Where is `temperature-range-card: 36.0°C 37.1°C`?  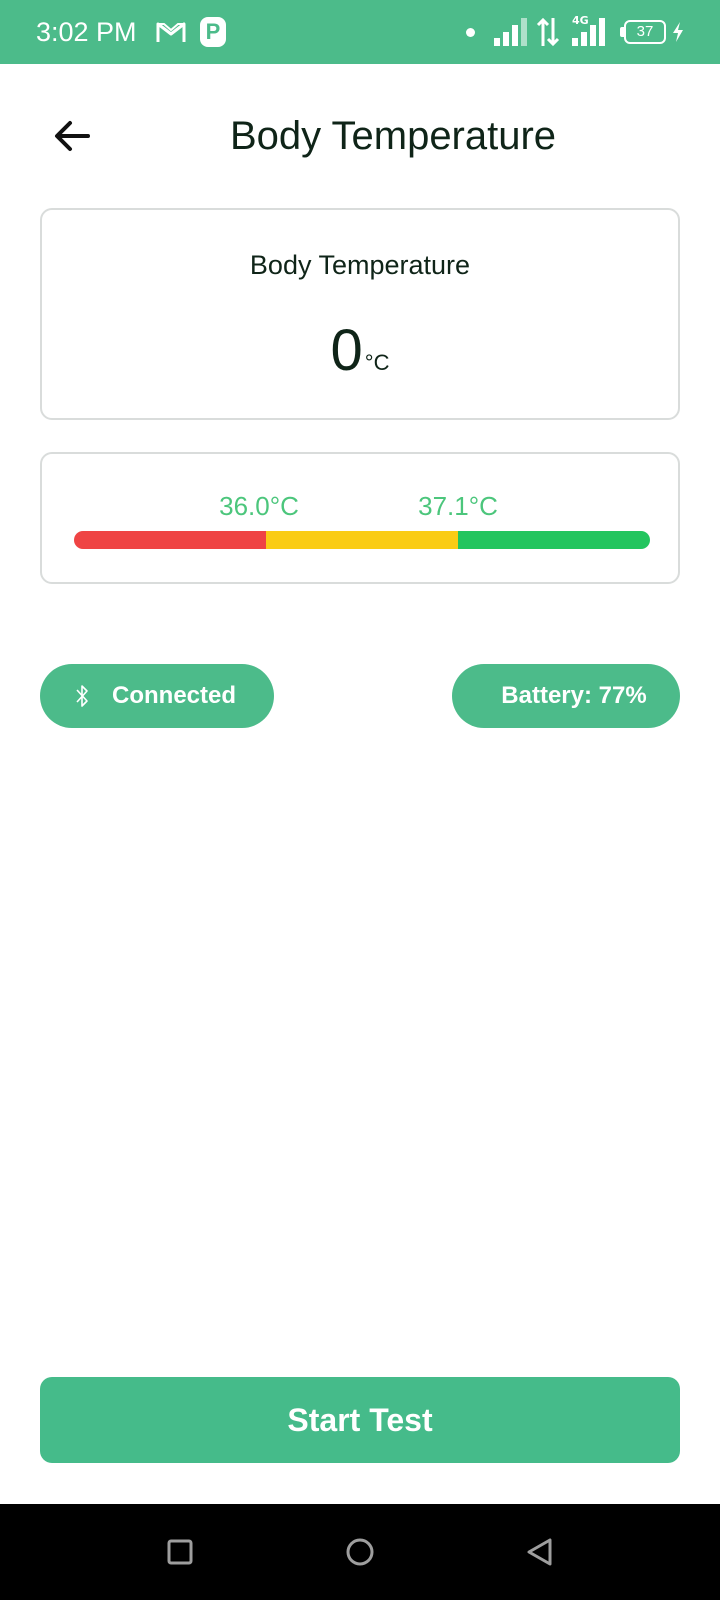
temperature-range-card: 36.0°C 37.1°C is located at coordinates (360, 518).